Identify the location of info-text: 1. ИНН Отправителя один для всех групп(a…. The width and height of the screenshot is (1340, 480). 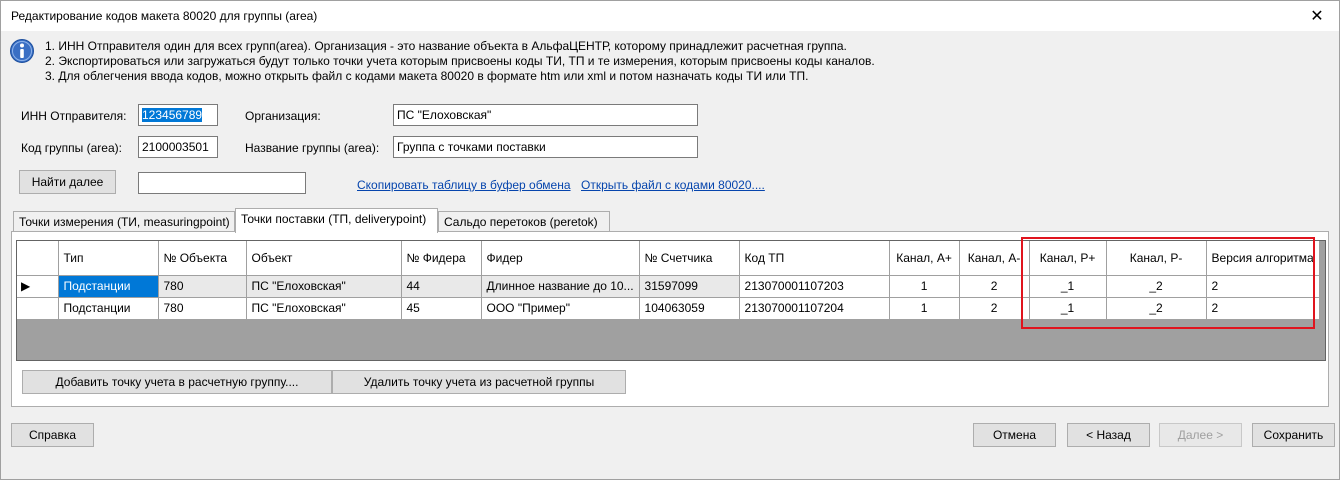
(460, 61).